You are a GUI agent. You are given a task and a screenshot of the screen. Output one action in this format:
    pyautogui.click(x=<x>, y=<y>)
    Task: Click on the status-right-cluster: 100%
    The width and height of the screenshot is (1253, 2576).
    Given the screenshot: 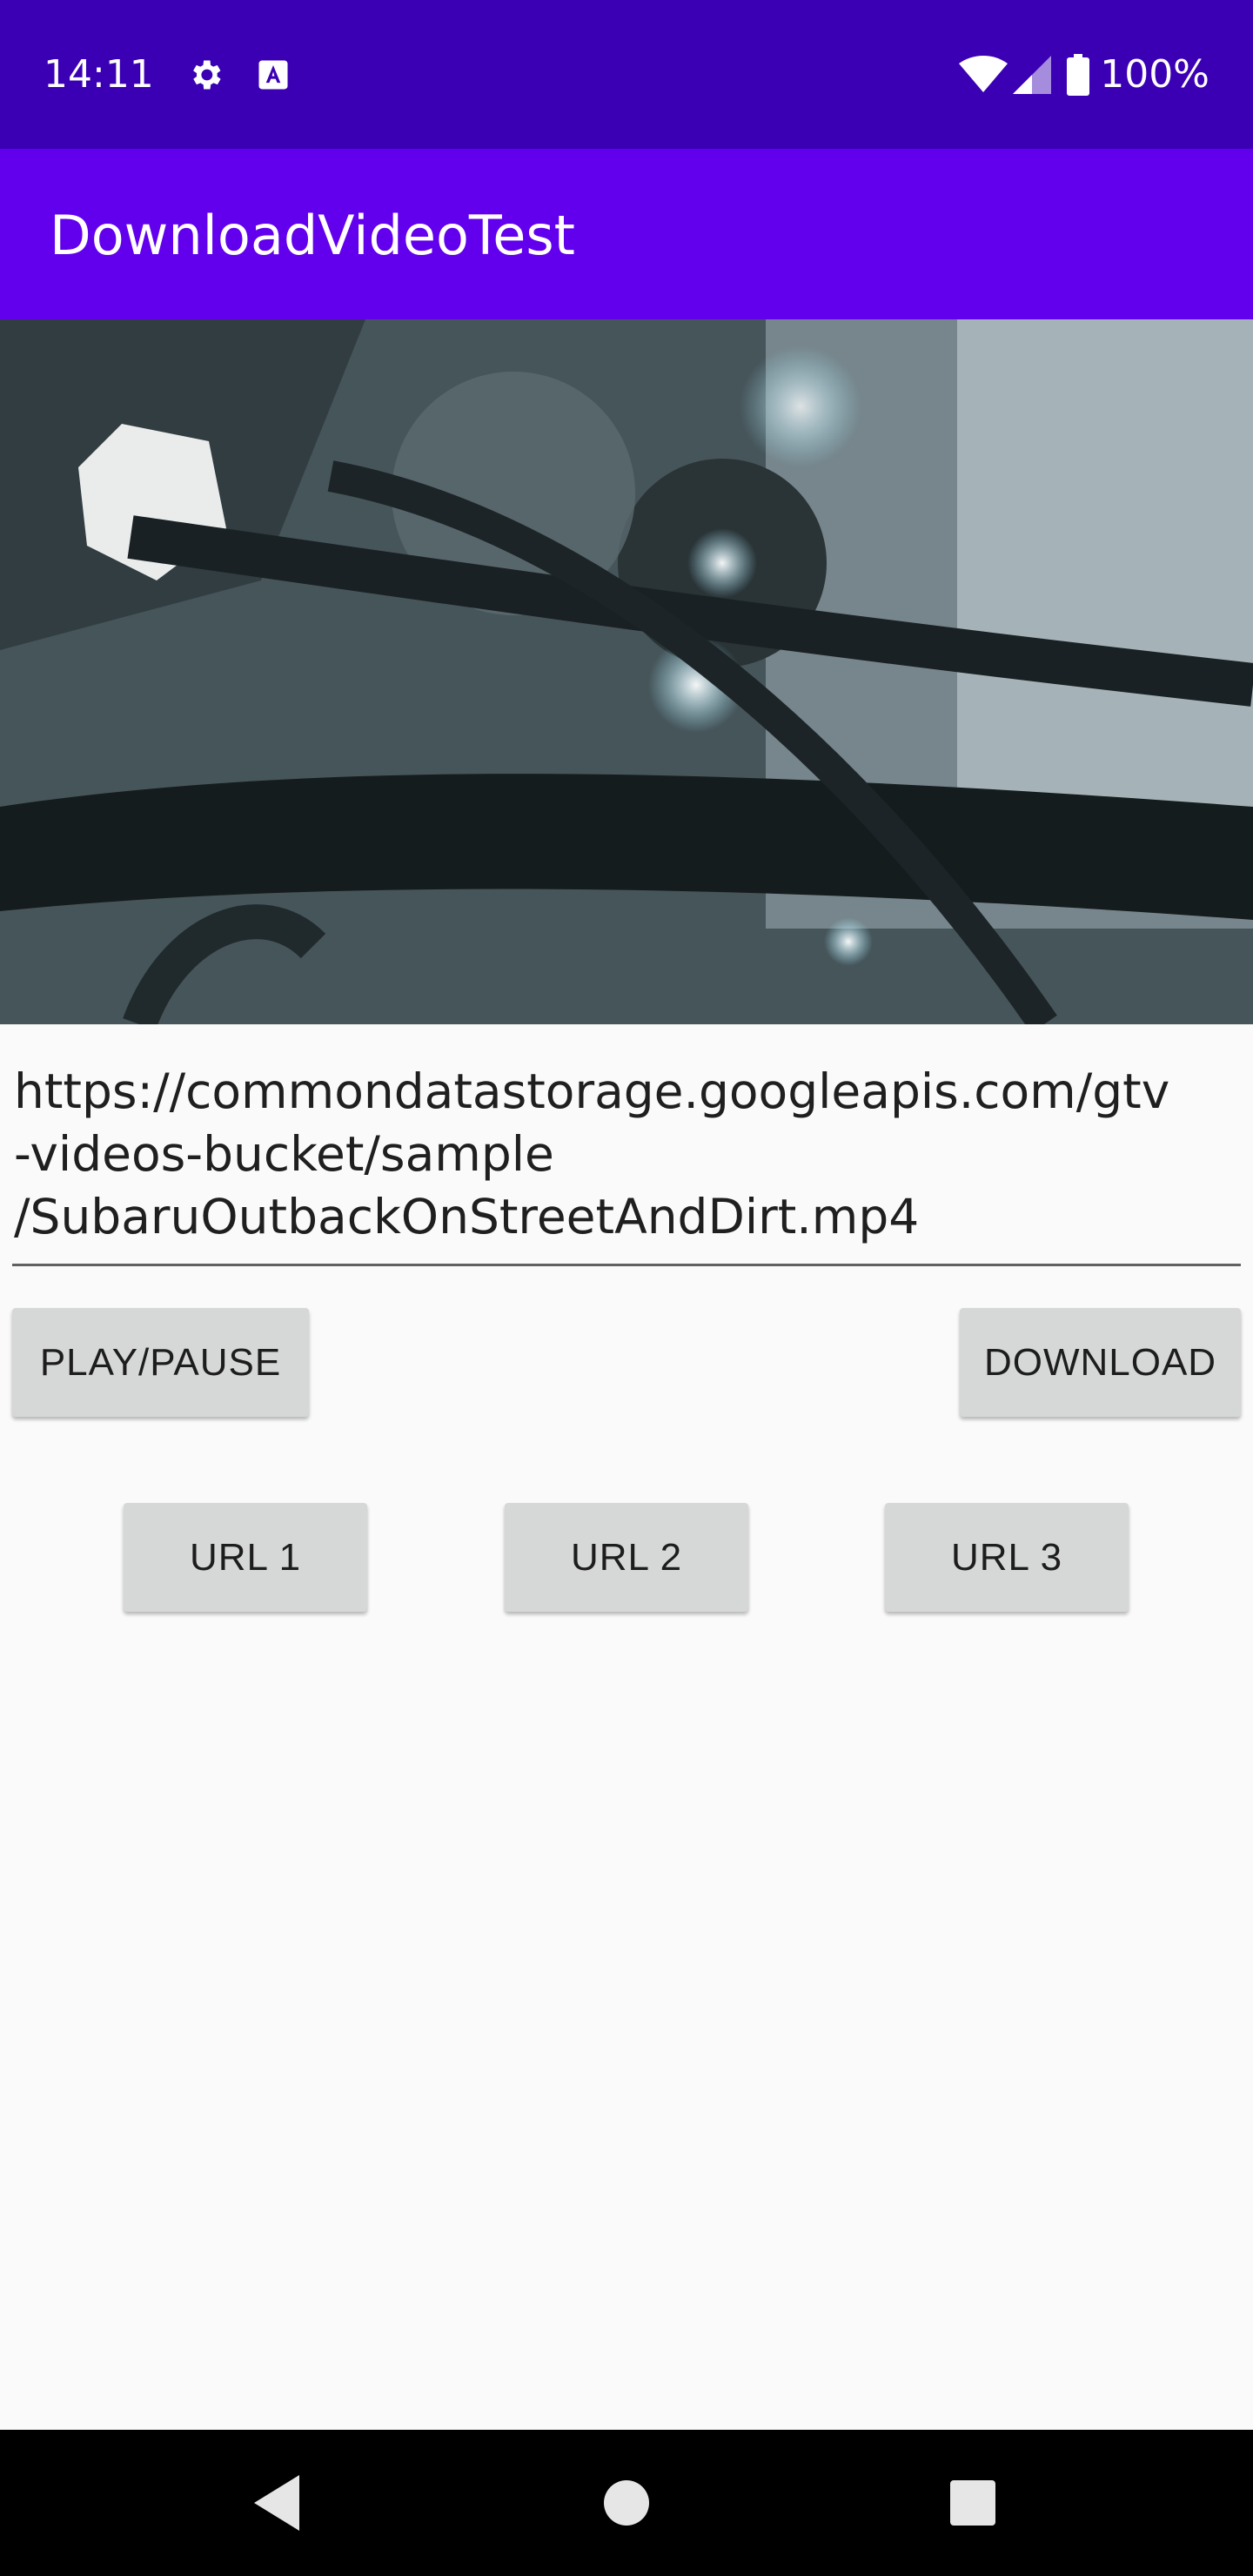 What is the action you would take?
    pyautogui.click(x=1084, y=74)
    